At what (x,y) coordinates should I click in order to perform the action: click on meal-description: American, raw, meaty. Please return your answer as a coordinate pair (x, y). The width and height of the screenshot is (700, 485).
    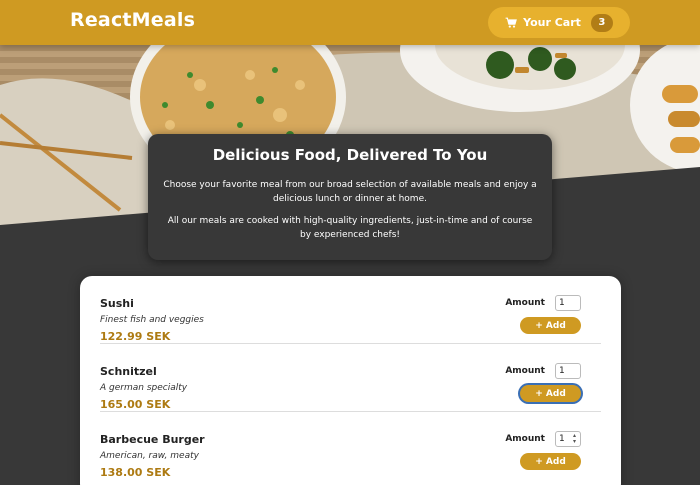
    Looking at the image, I should click on (149, 456).